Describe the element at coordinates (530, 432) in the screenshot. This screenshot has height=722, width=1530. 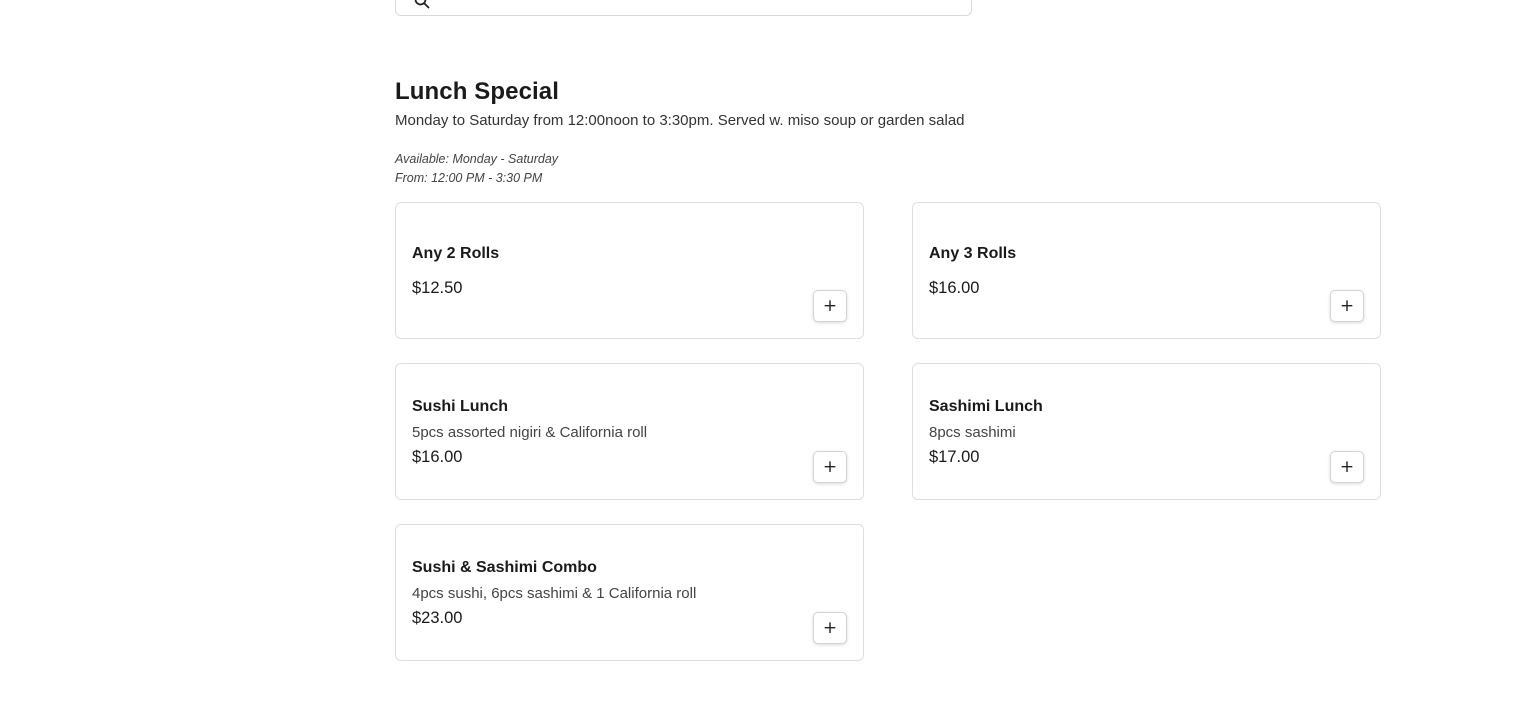
I see `item-description: 5pcs assorted nigiri & California roll` at that location.